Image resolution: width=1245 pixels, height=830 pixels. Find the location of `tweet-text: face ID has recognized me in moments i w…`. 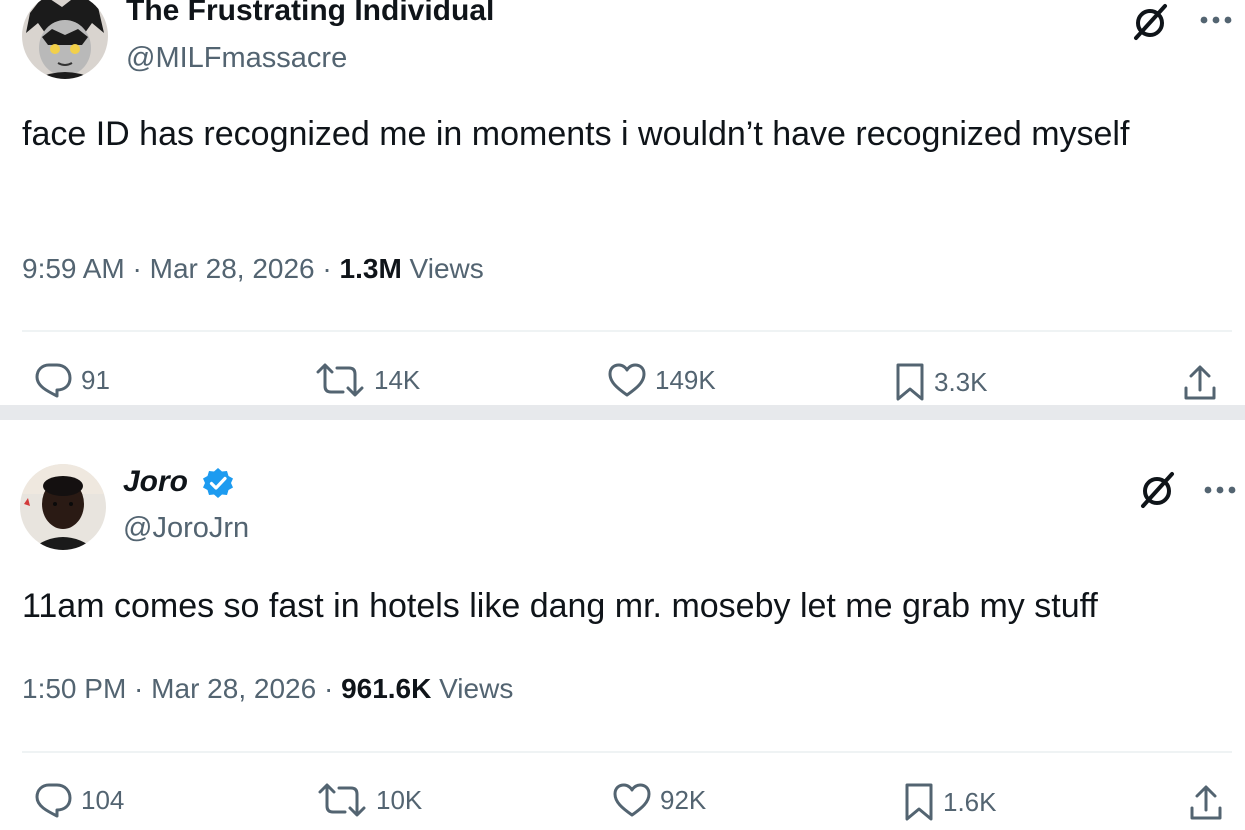

tweet-text: face ID has recognized me in moments i w… is located at coordinates (576, 134).